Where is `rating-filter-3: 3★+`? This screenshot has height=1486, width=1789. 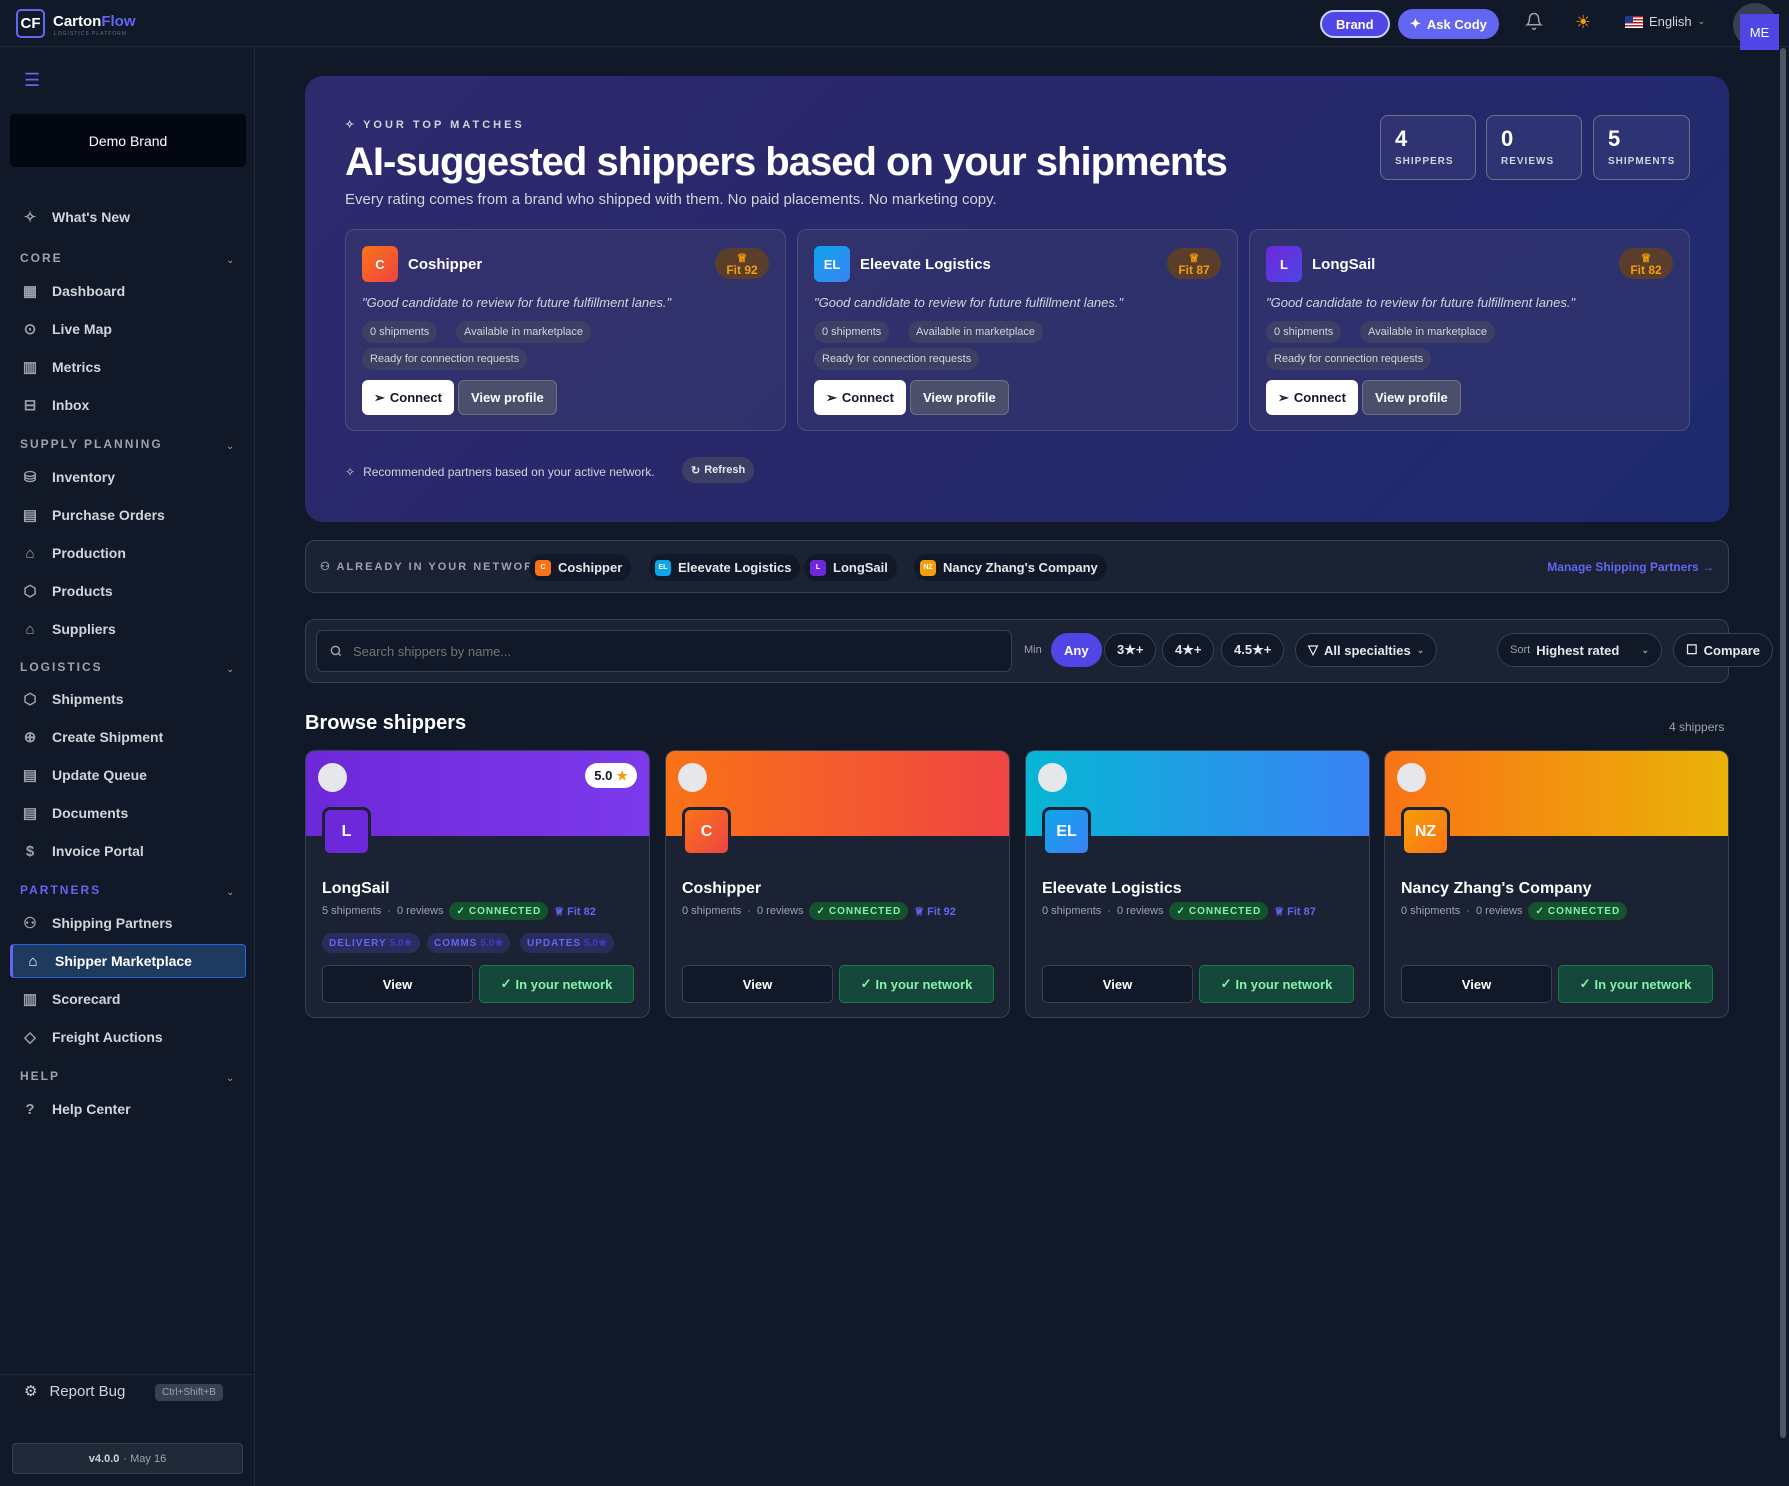
rating-filter-3: 3★+ is located at coordinates (1130, 650).